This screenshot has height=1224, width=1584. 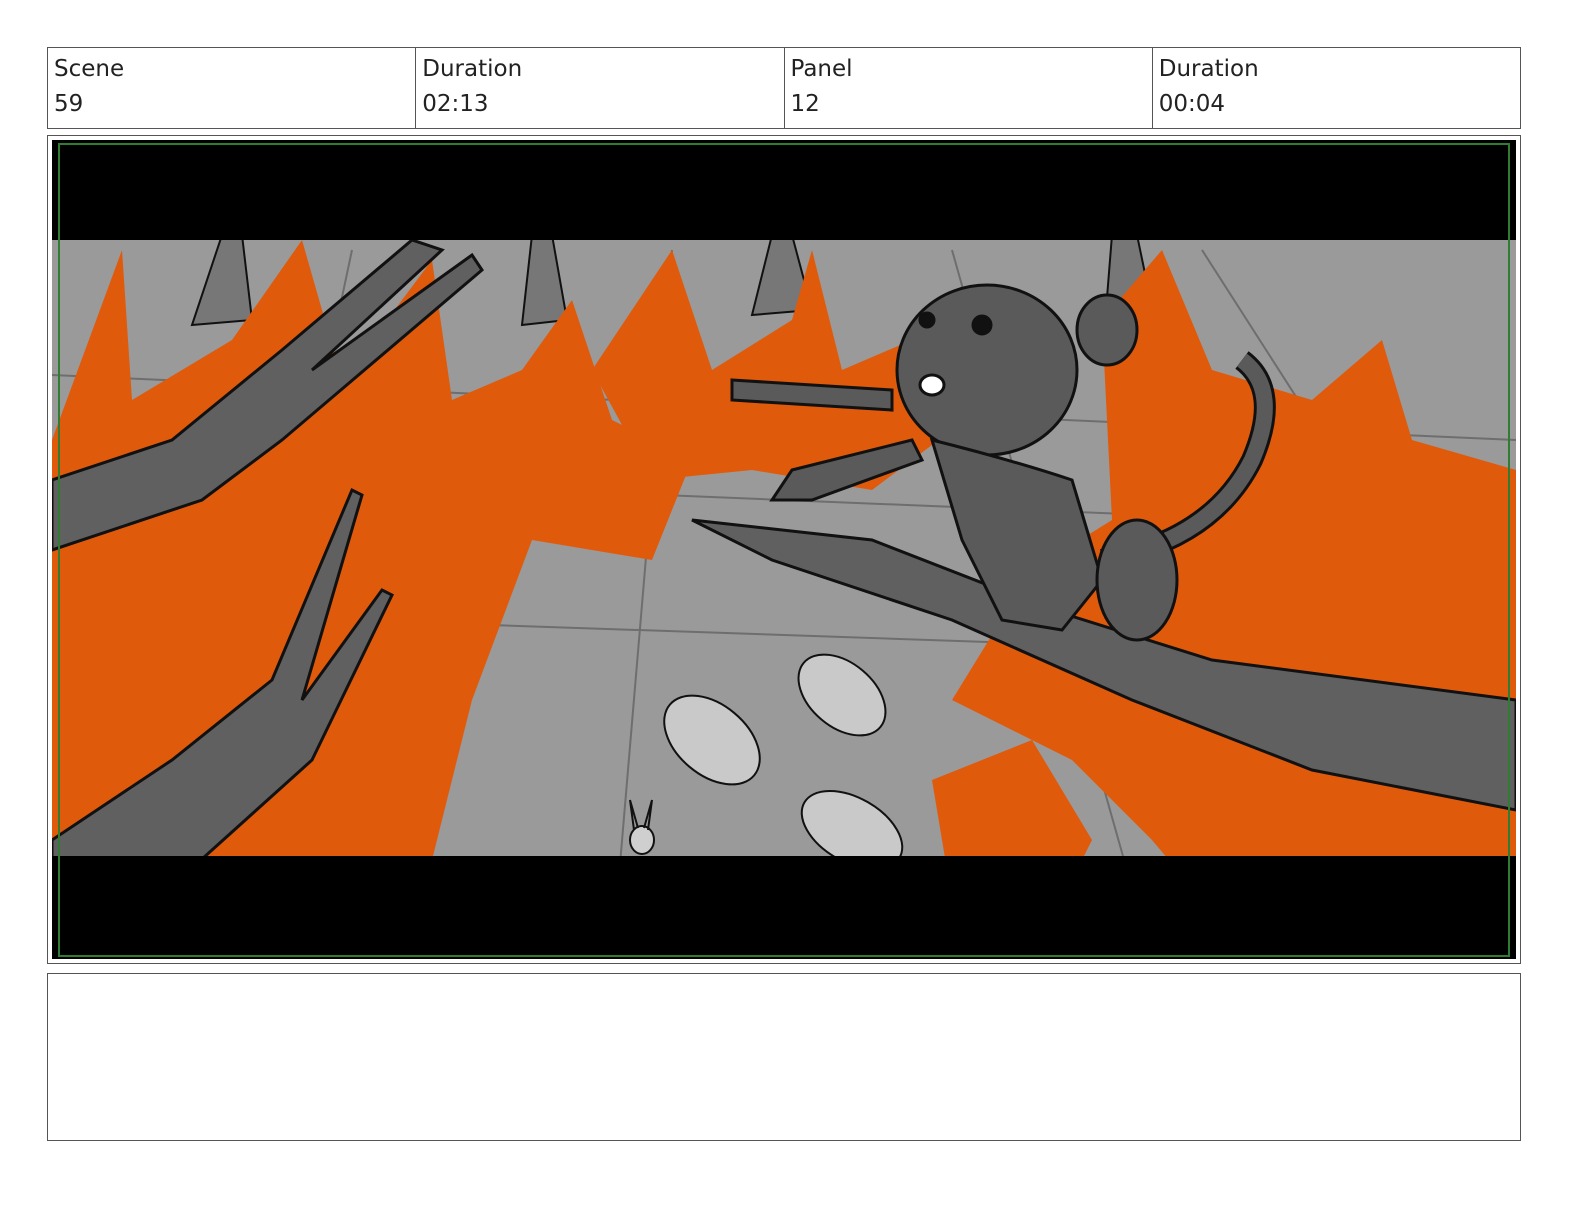 I want to click on scene-duration-value: 02:13, so click(x=455, y=104).